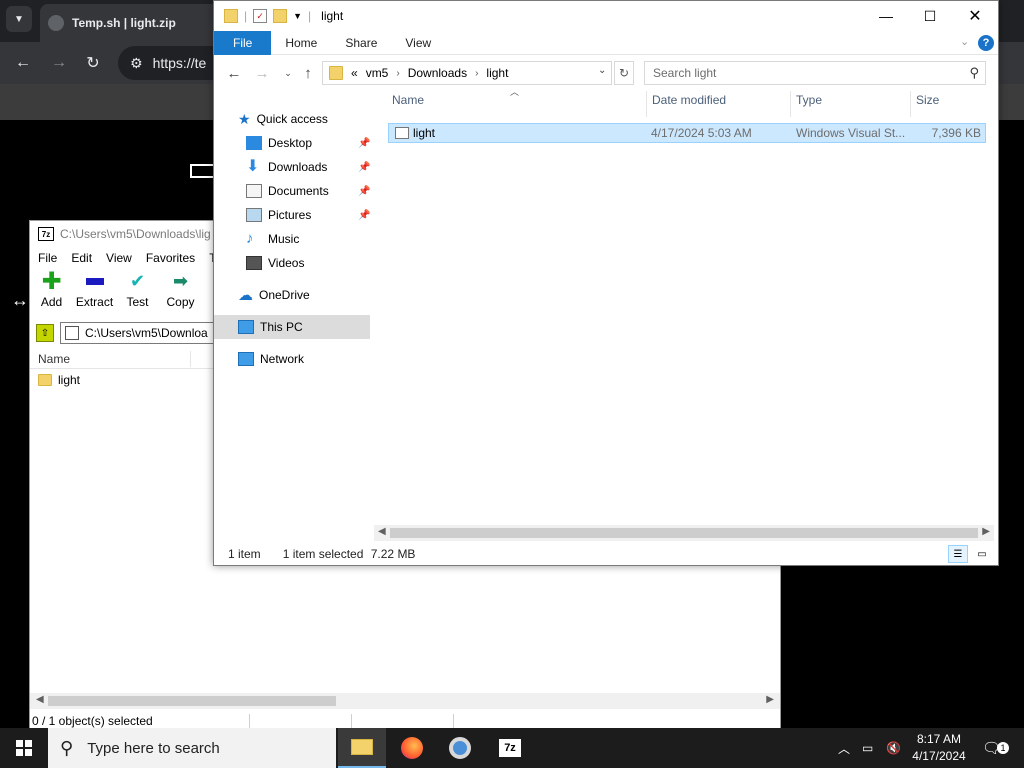 Image resolution: width=1024 pixels, height=768 pixels. What do you see at coordinates (312, 215) in the screenshot?
I see `sidebar-item-pictures: Pictures 📌` at bounding box center [312, 215].